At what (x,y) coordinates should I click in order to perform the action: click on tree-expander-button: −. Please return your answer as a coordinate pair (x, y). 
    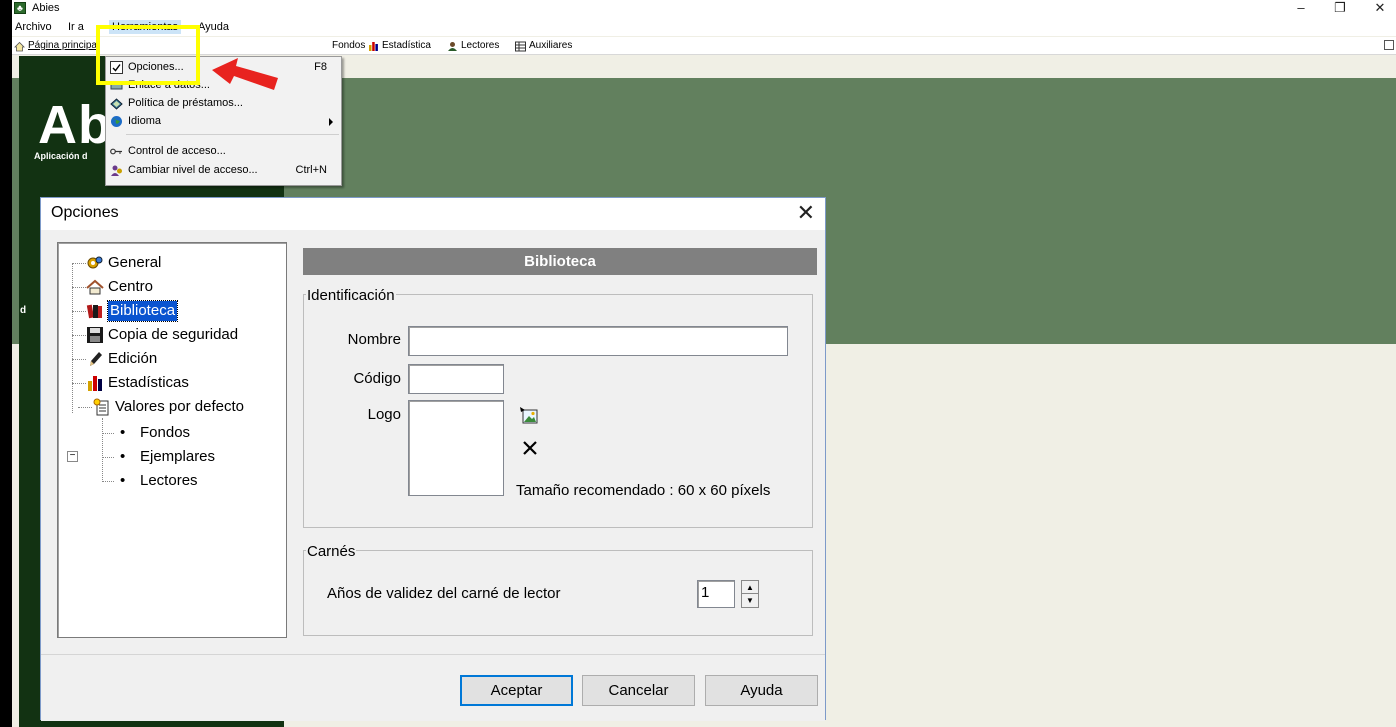
    Looking at the image, I should click on (72, 456).